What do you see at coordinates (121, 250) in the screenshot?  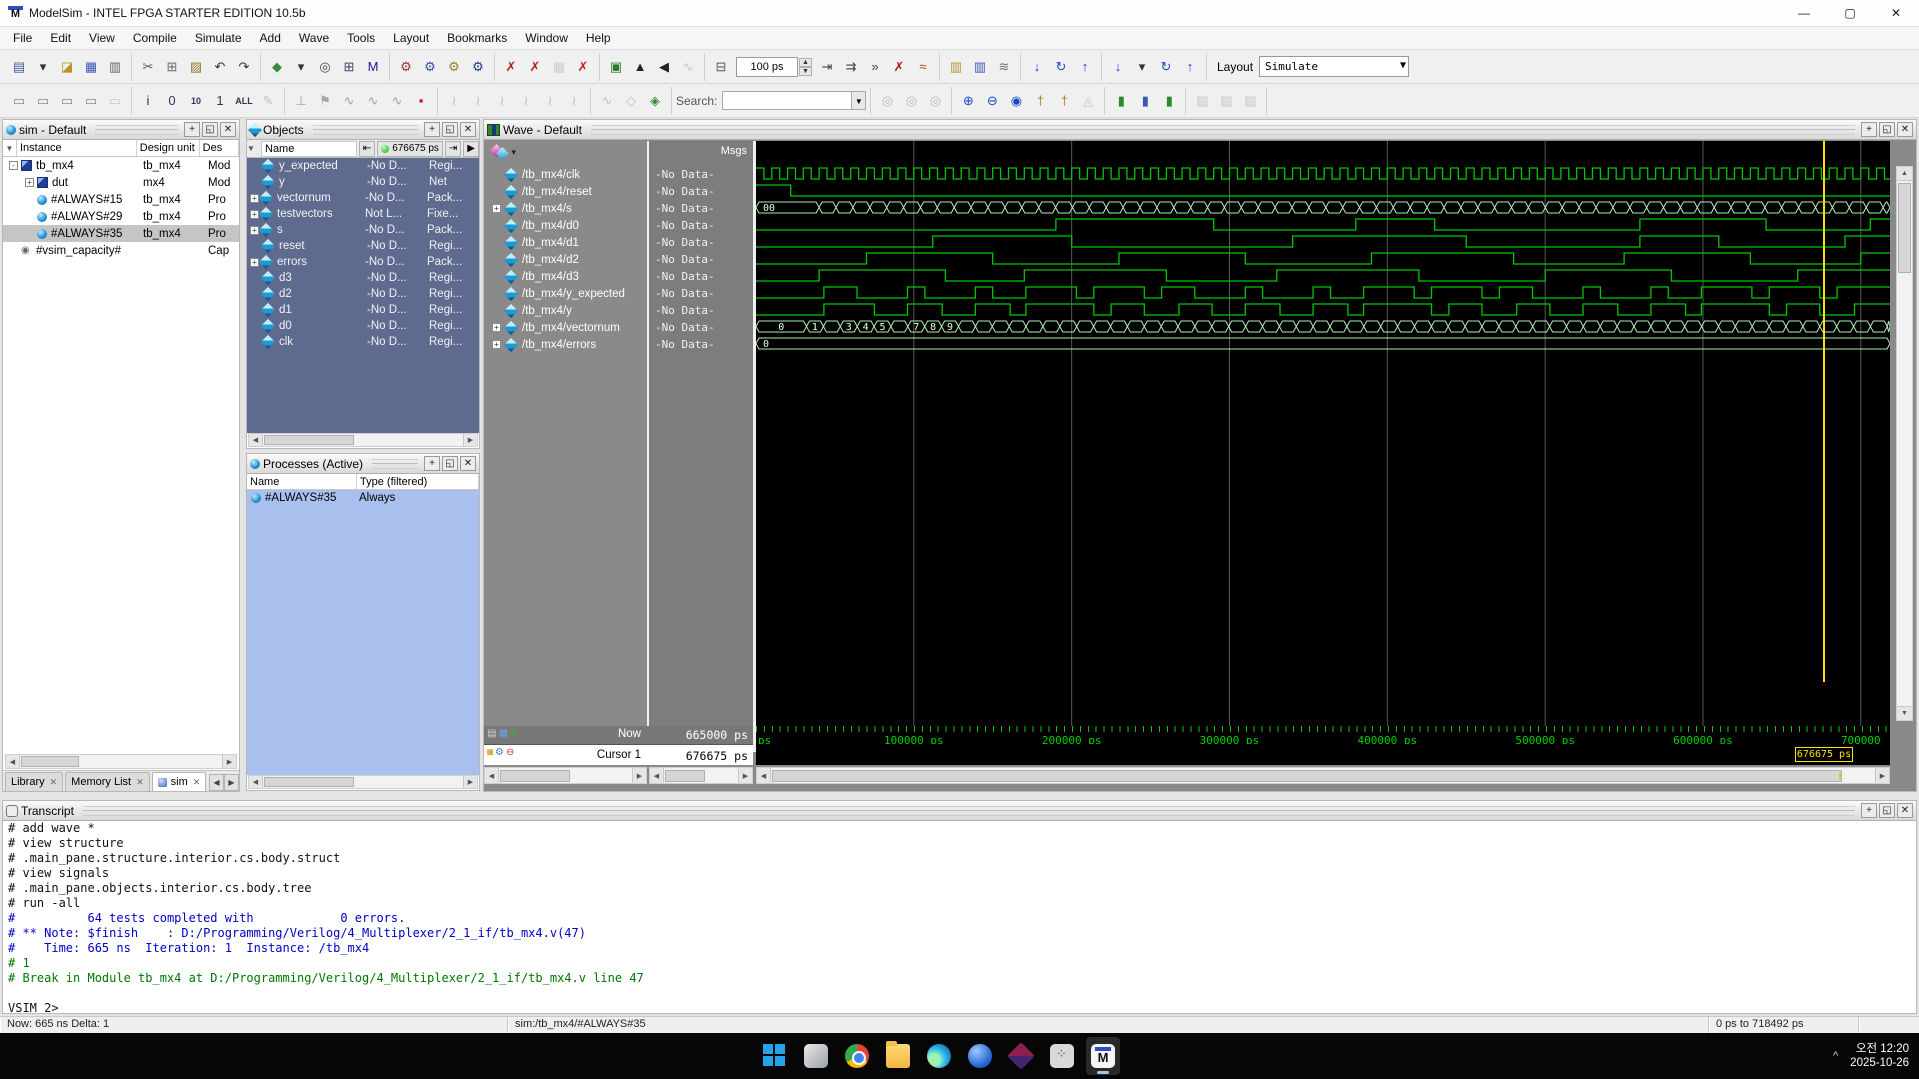 I see `tree-row-vsim_capacity: ◉ #vsim_capacity# Cap` at bounding box center [121, 250].